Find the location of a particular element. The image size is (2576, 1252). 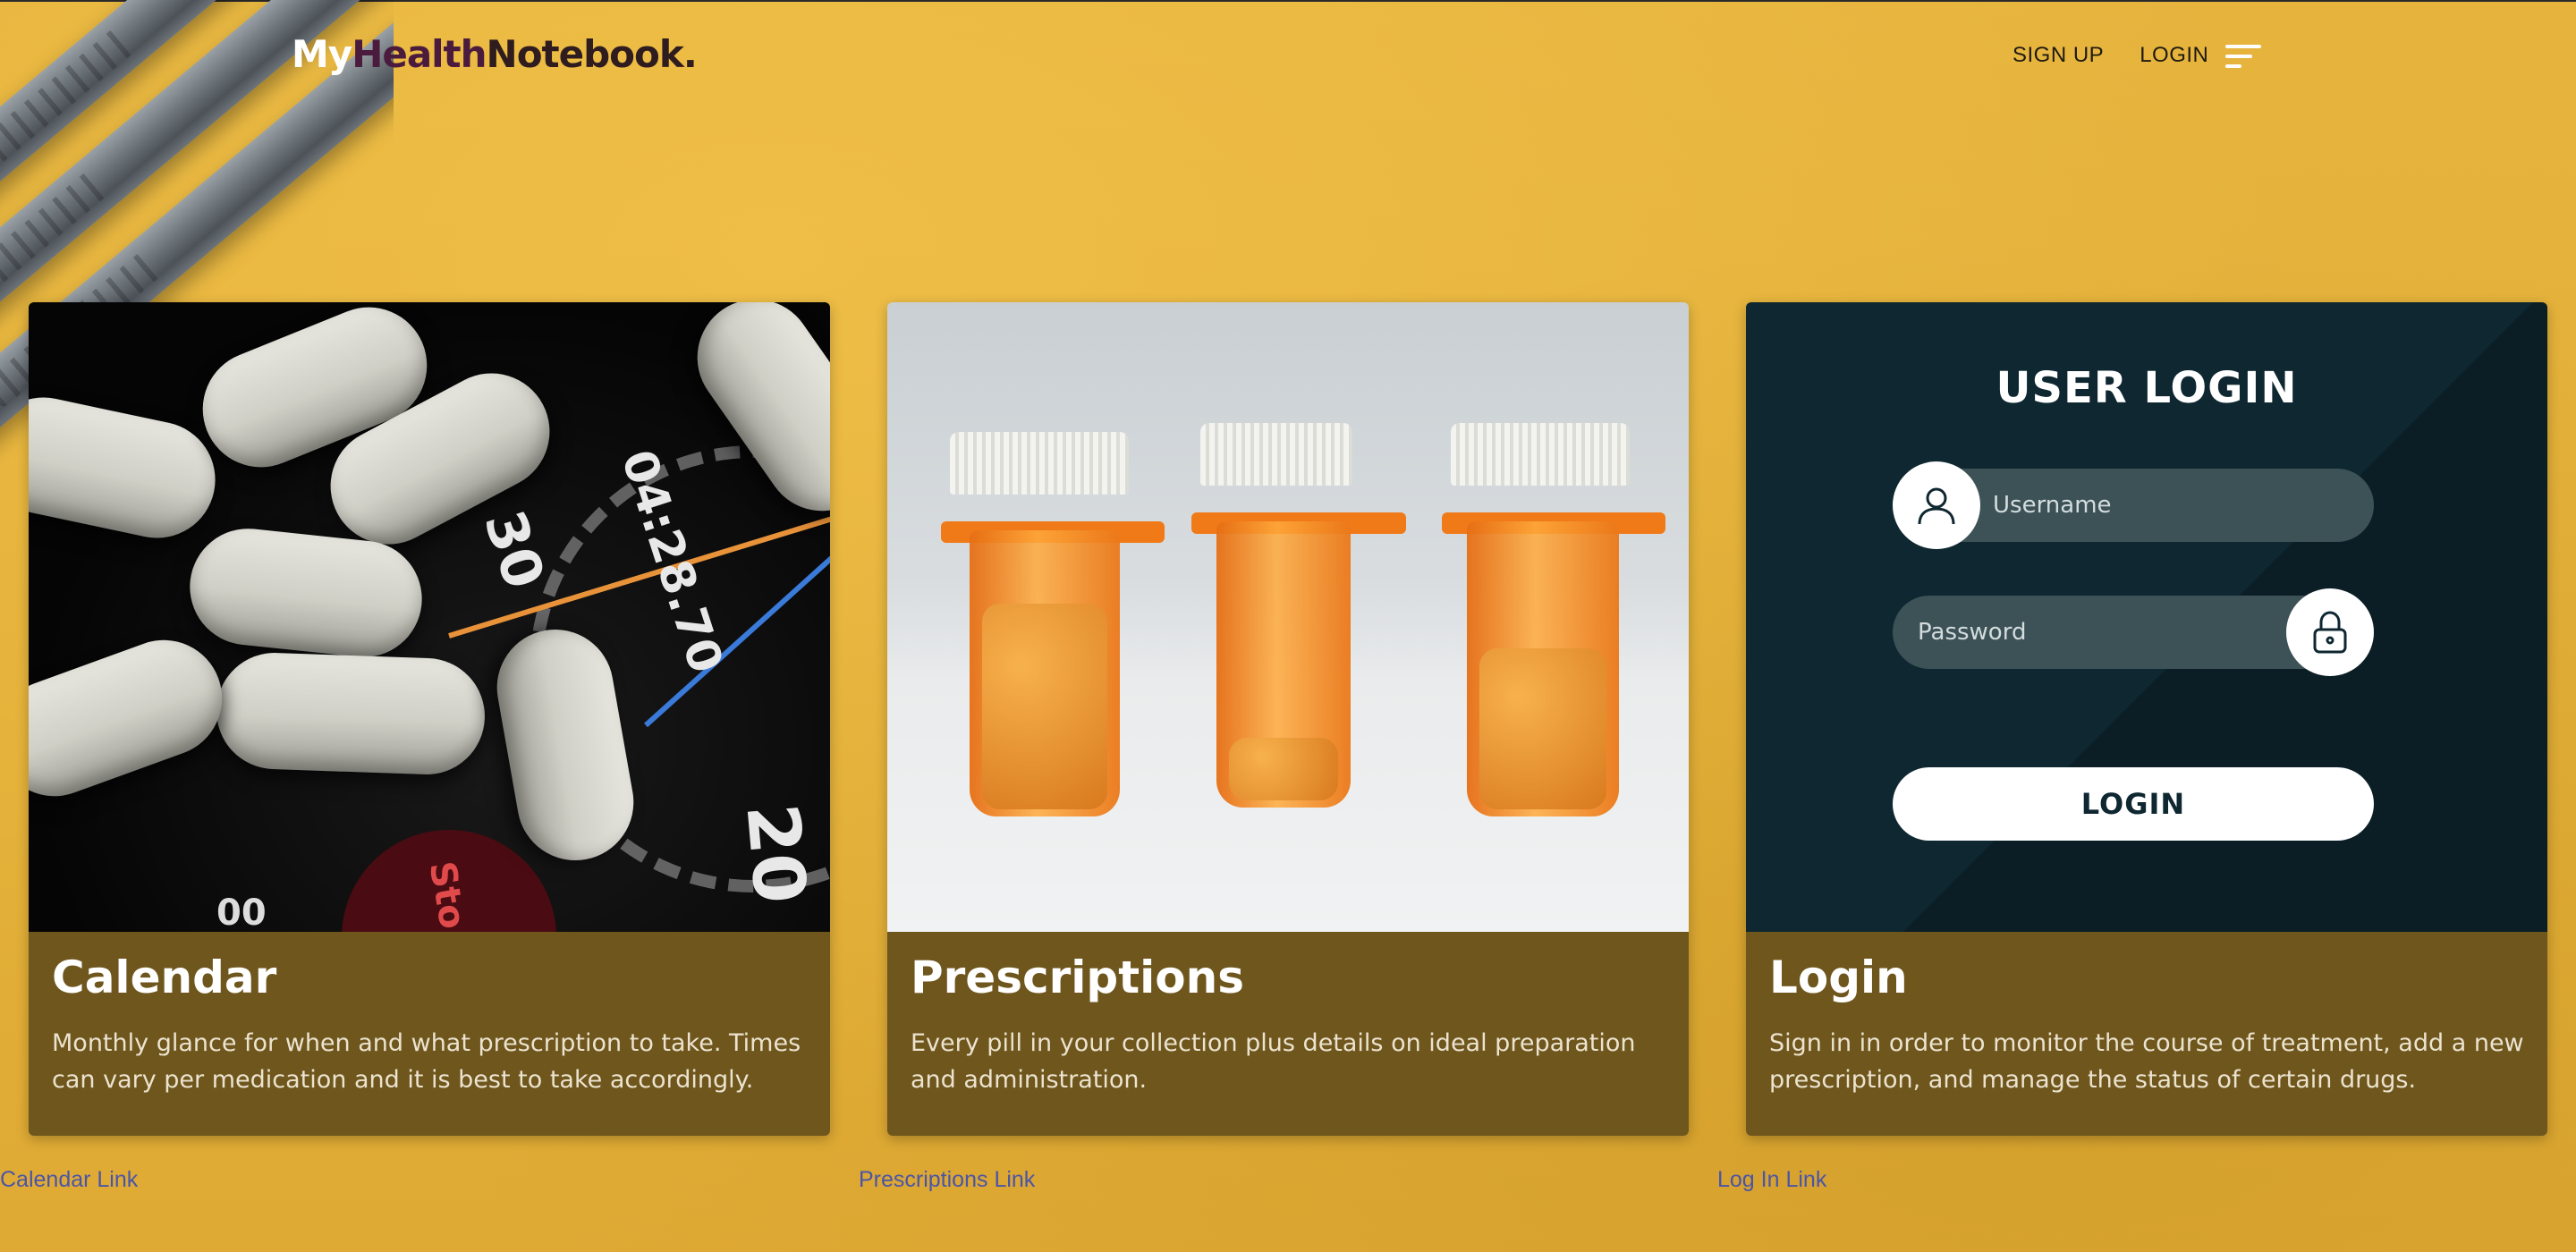

calendar-card-title: Calendar is located at coordinates (164, 978).